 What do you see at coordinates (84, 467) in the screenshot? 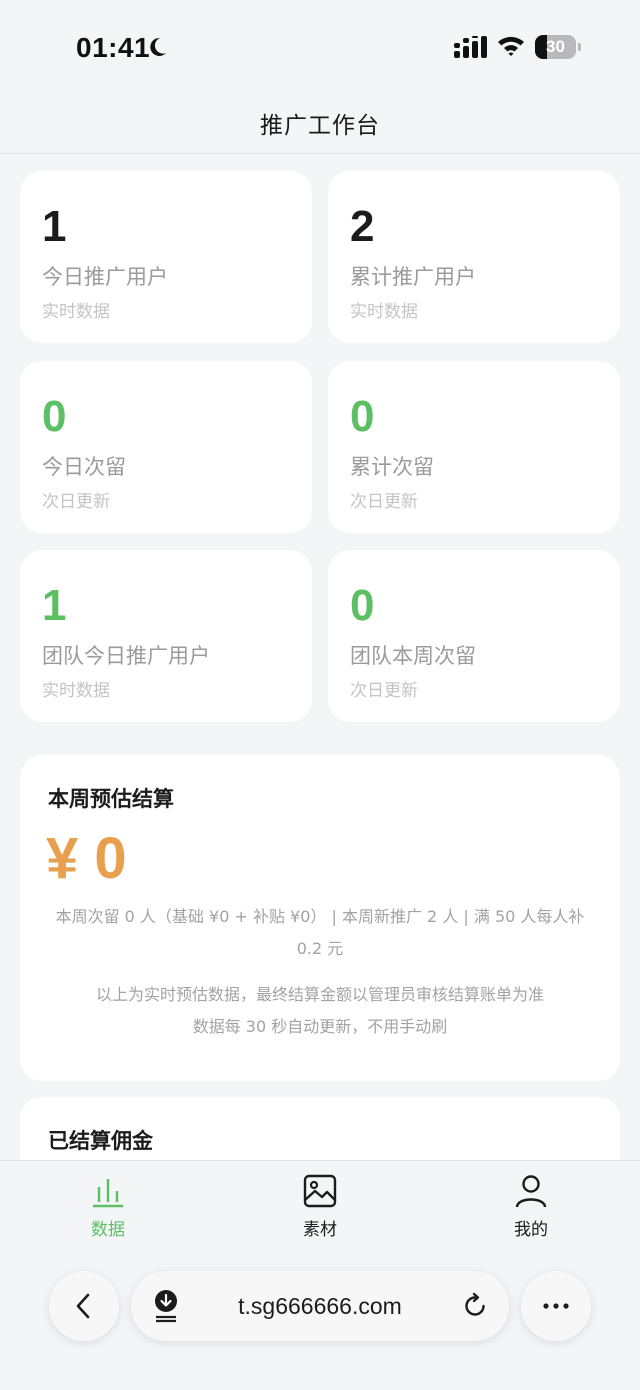
I see `stat-label: 今日次留` at bounding box center [84, 467].